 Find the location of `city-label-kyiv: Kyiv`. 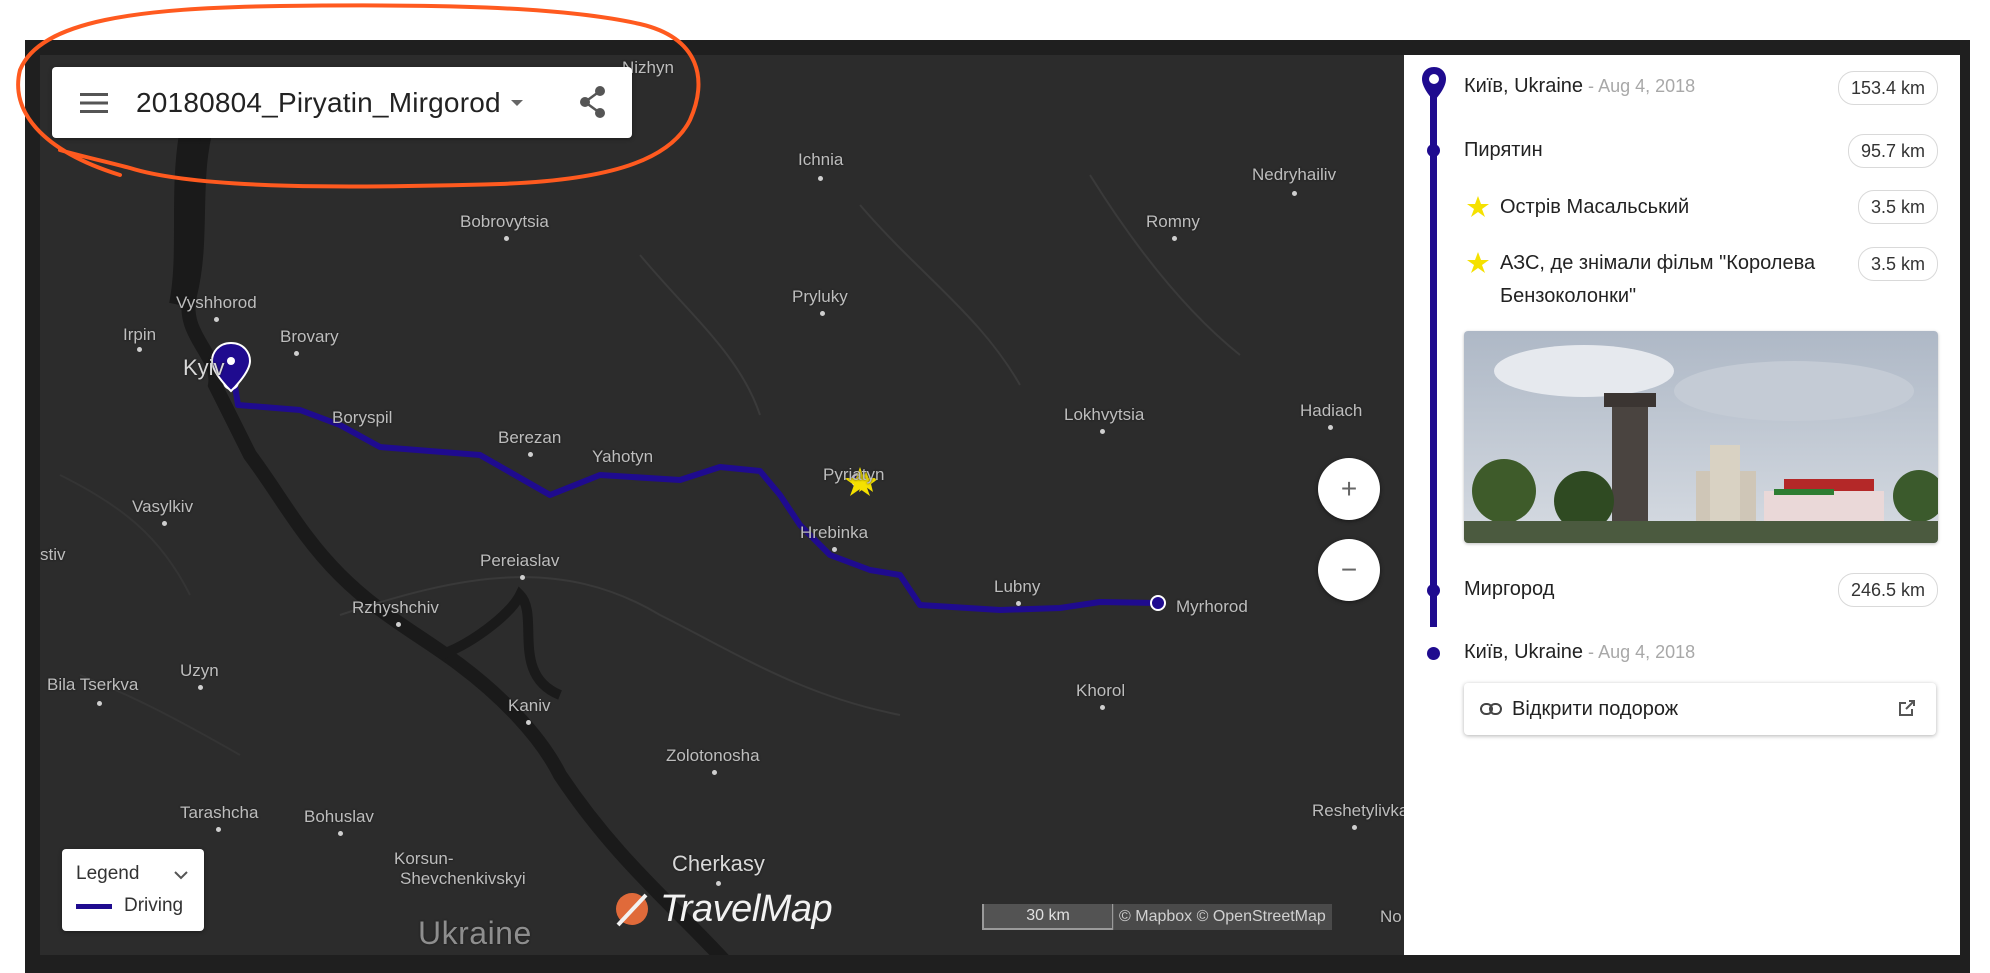

city-label-kyiv: Kyiv is located at coordinates (204, 368).